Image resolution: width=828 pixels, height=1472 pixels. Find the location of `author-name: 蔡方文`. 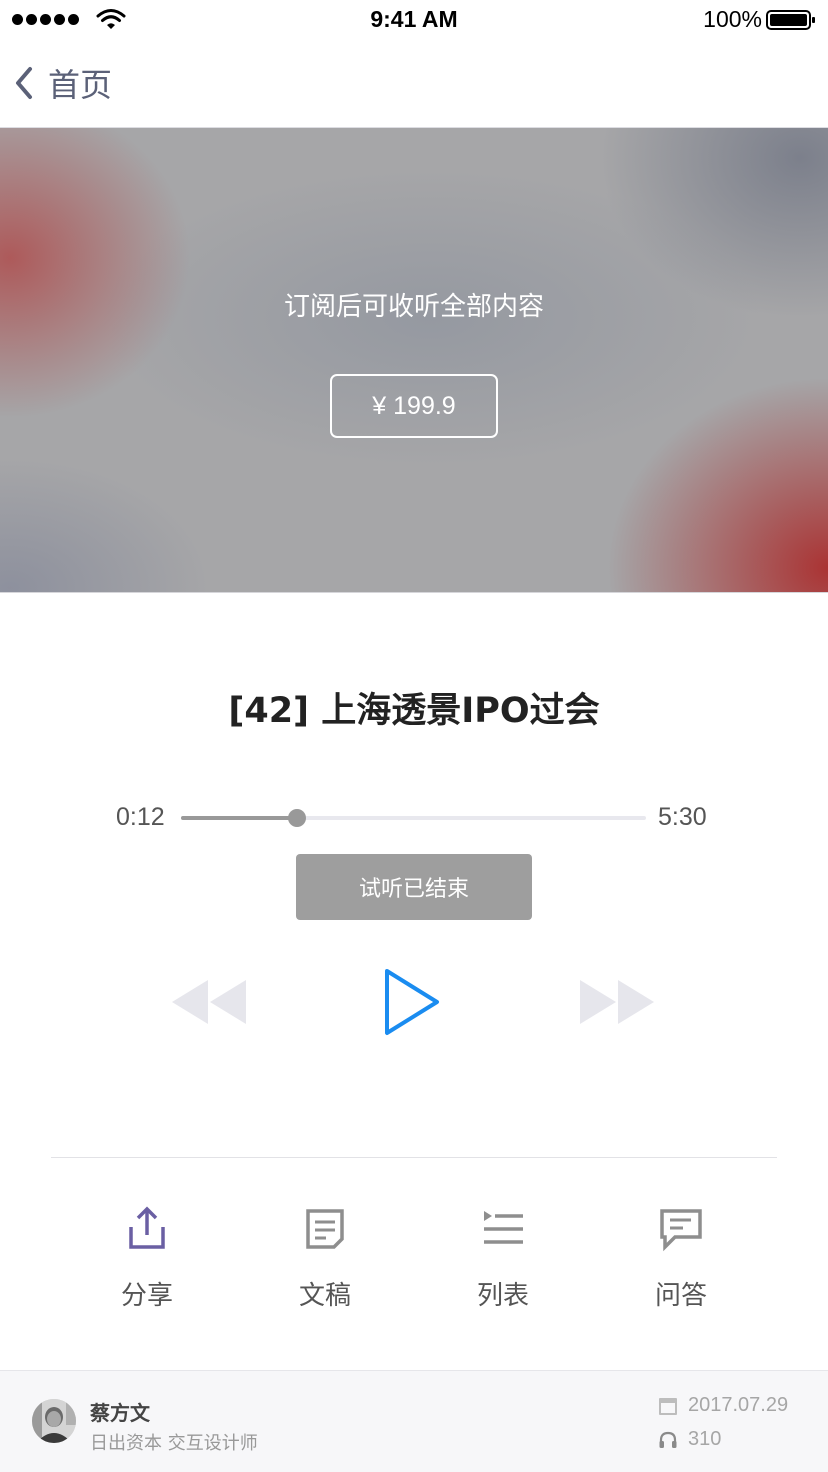

author-name: 蔡方文 is located at coordinates (120, 1413).